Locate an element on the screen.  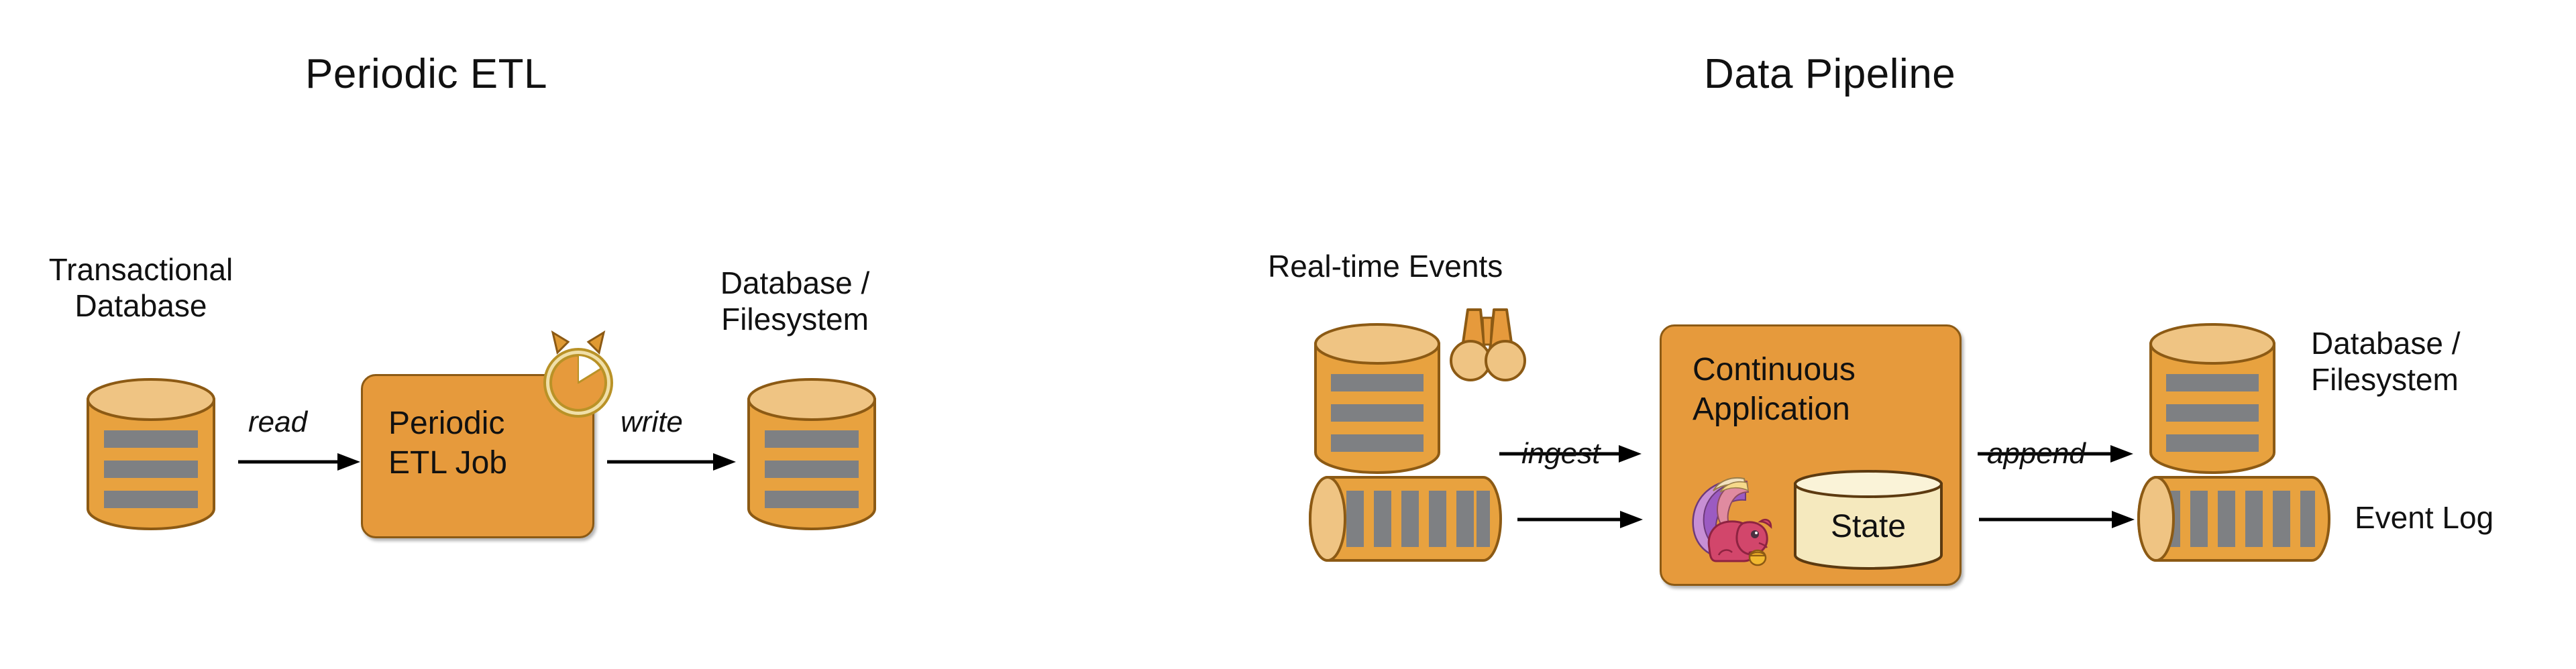
panel-title-data-pipeline: Data Pipeline is located at coordinates (1830, 74).